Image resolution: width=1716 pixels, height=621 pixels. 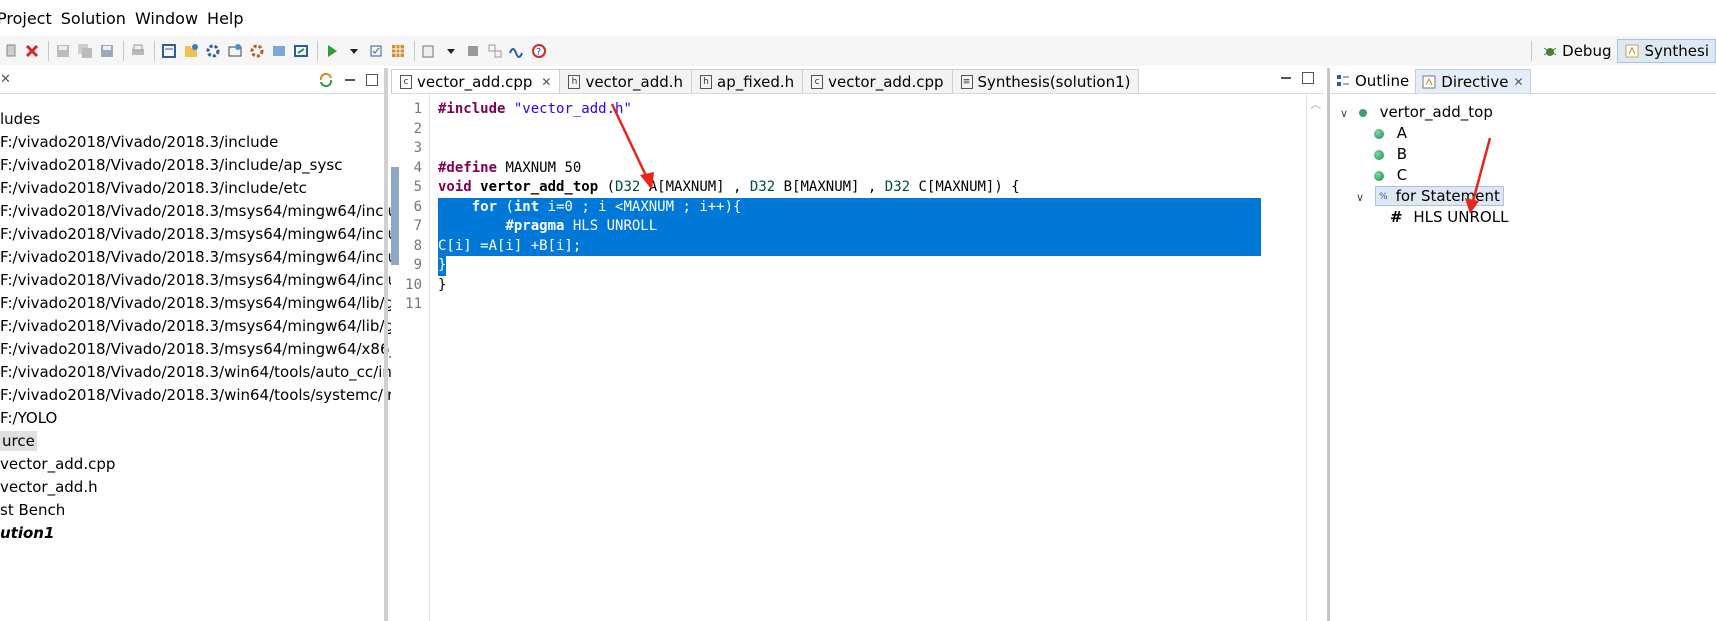 I want to click on menu-project: Project, so click(x=32, y=18).